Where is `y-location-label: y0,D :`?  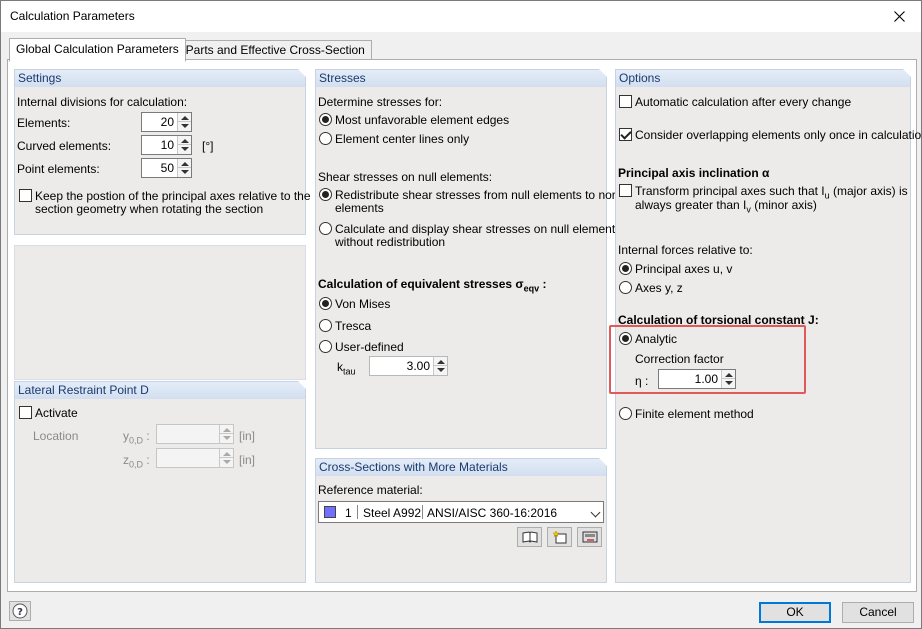
y-location-label: y0,D : is located at coordinates (136, 437).